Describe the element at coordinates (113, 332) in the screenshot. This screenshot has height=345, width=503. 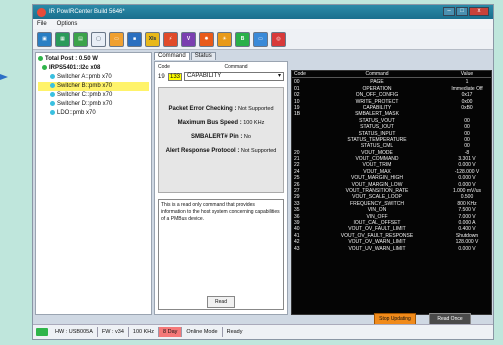
I see `status-fw: FW : v34` at that location.